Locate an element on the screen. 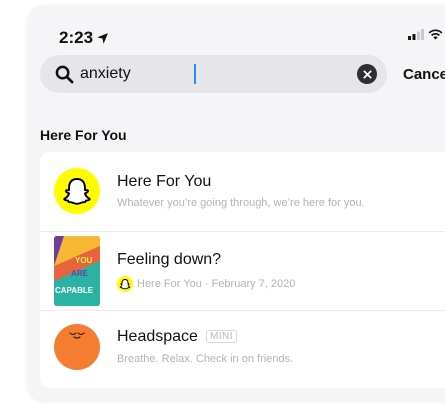  result-subtitle-wrap: Here For You · February 7, 2020 is located at coordinates (206, 284).